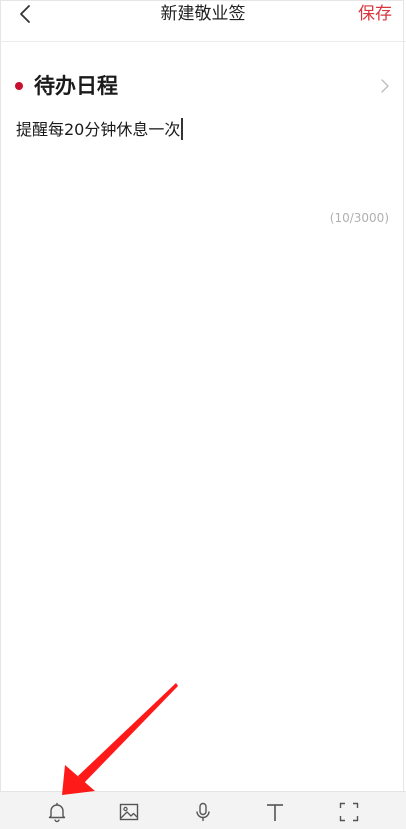 This screenshot has width=406, height=829. I want to click on category-label: 待办日程, so click(76, 86).